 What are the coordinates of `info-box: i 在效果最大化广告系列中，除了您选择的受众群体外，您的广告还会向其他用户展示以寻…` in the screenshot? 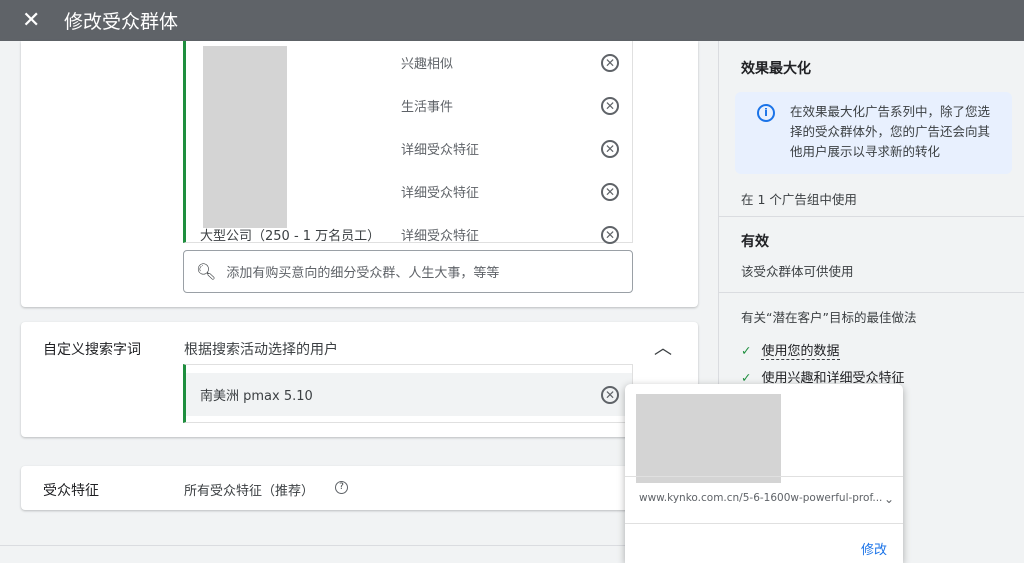 It's located at (873, 133).